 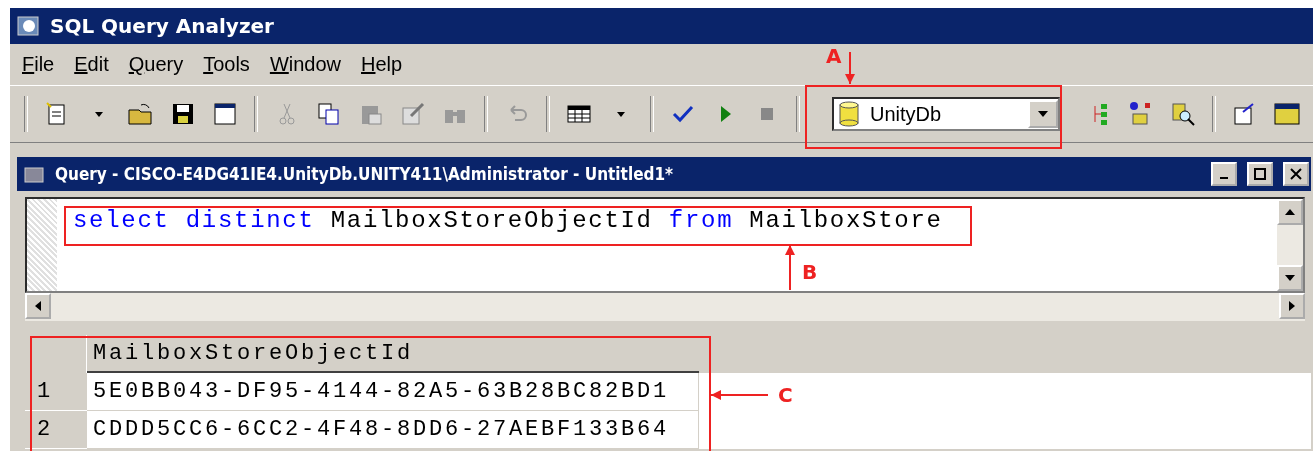 What do you see at coordinates (56, 392) in the screenshot?
I see `row-number: 1` at bounding box center [56, 392].